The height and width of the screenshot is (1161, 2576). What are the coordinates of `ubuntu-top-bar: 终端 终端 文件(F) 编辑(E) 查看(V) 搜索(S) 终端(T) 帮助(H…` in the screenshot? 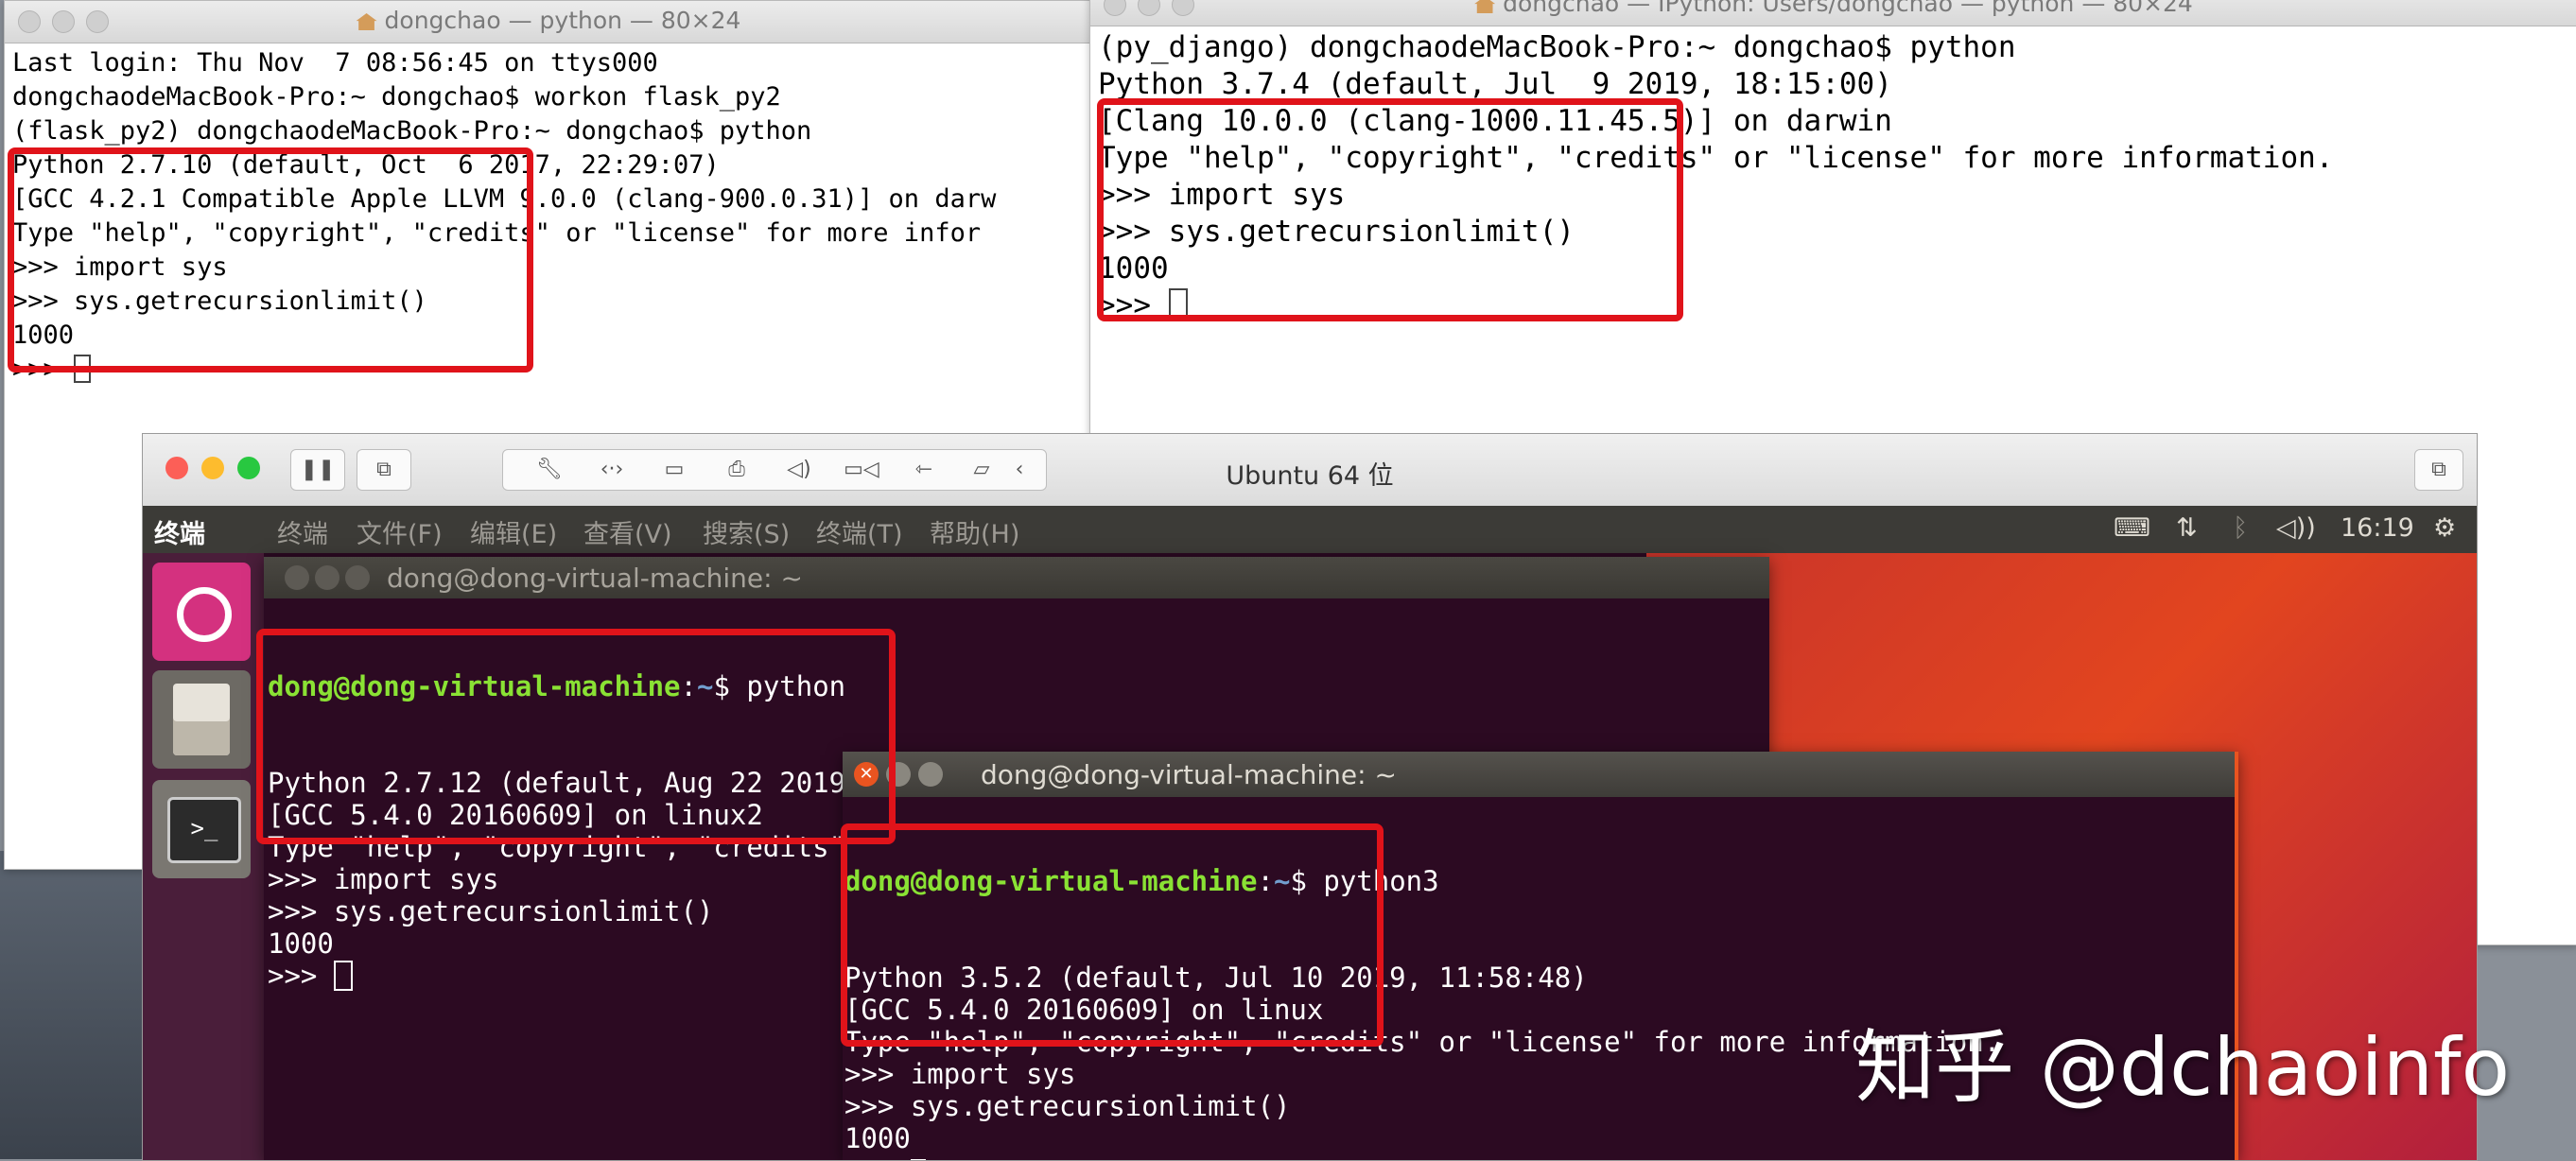 It's located at (1310, 529).